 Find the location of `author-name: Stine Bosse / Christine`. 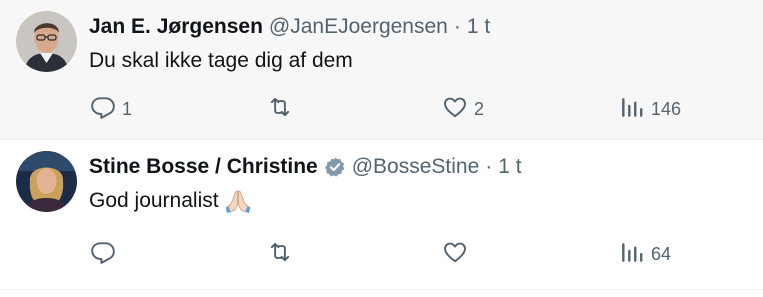

author-name: Stine Bosse / Christine is located at coordinates (203, 167).